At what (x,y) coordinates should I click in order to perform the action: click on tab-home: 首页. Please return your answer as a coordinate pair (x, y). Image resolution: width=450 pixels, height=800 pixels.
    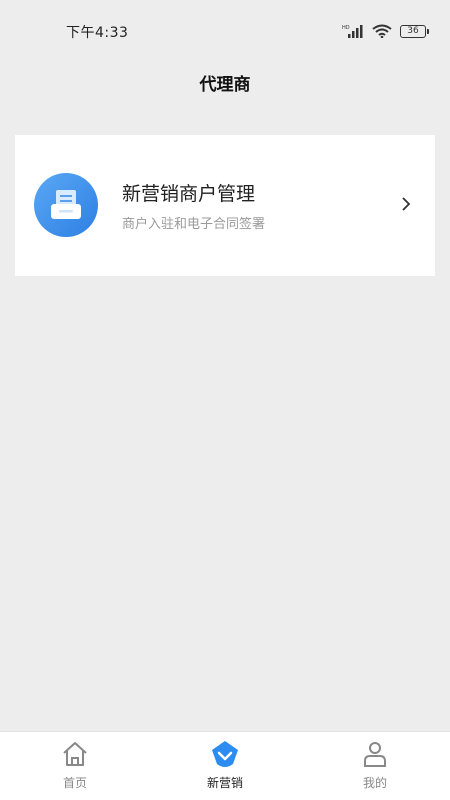
    Looking at the image, I should click on (75, 766).